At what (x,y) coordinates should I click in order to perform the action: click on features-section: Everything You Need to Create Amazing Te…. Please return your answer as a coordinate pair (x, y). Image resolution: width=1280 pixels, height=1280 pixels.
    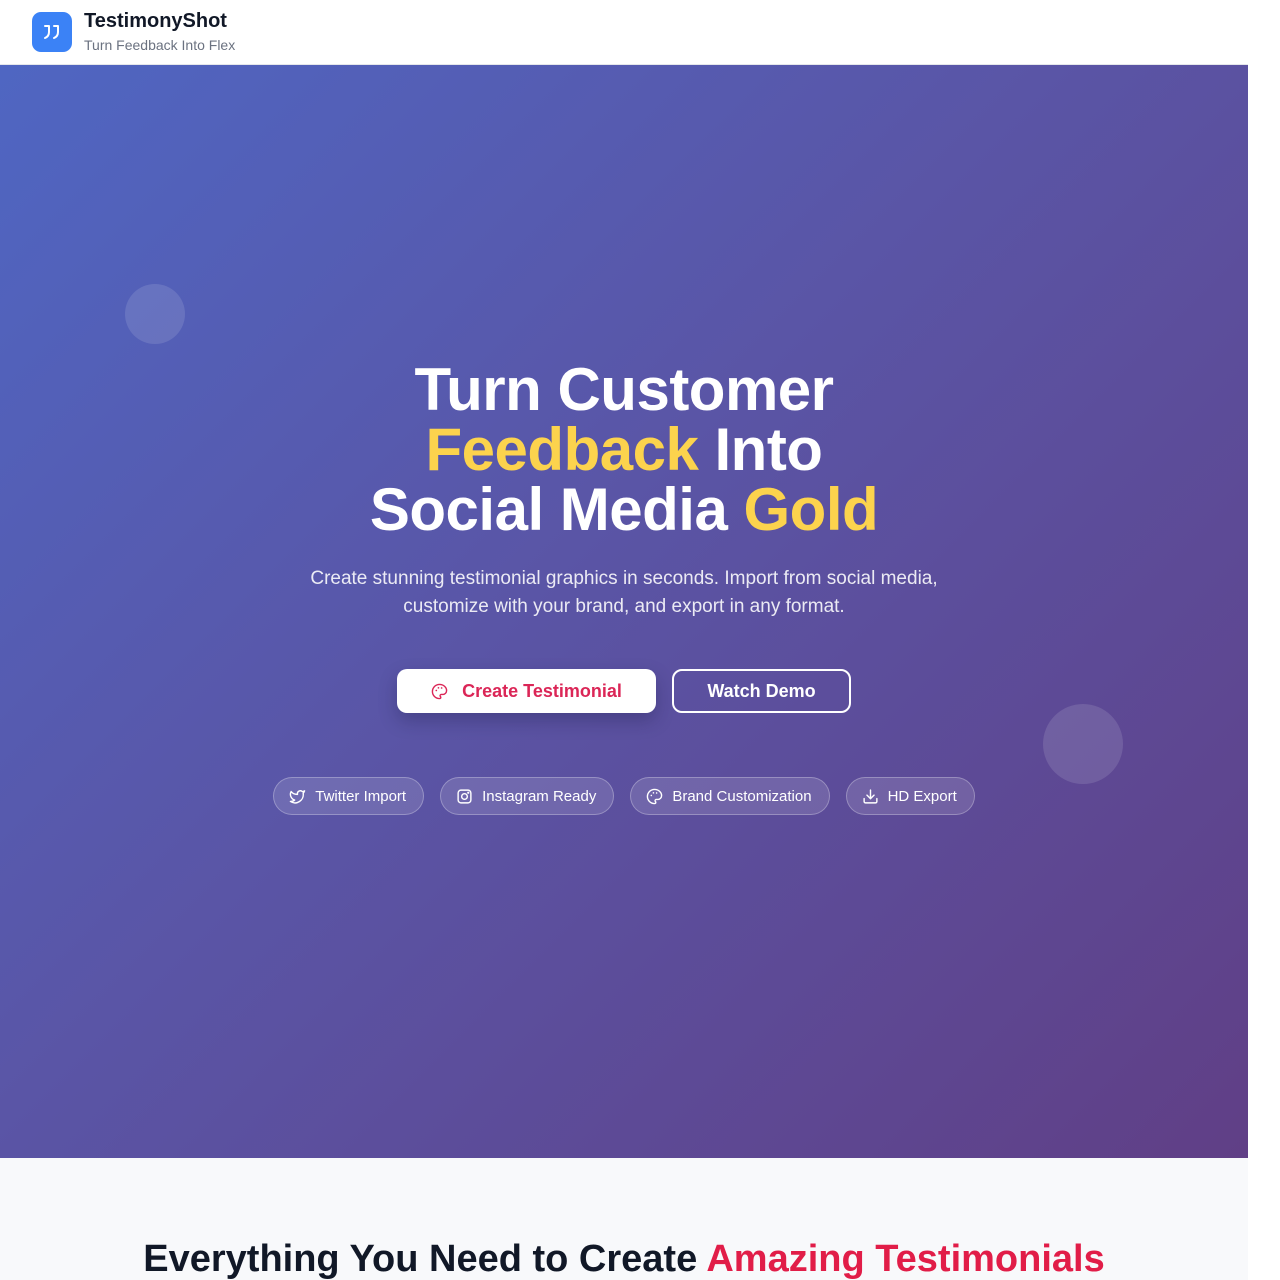
    Looking at the image, I should click on (624, 1219).